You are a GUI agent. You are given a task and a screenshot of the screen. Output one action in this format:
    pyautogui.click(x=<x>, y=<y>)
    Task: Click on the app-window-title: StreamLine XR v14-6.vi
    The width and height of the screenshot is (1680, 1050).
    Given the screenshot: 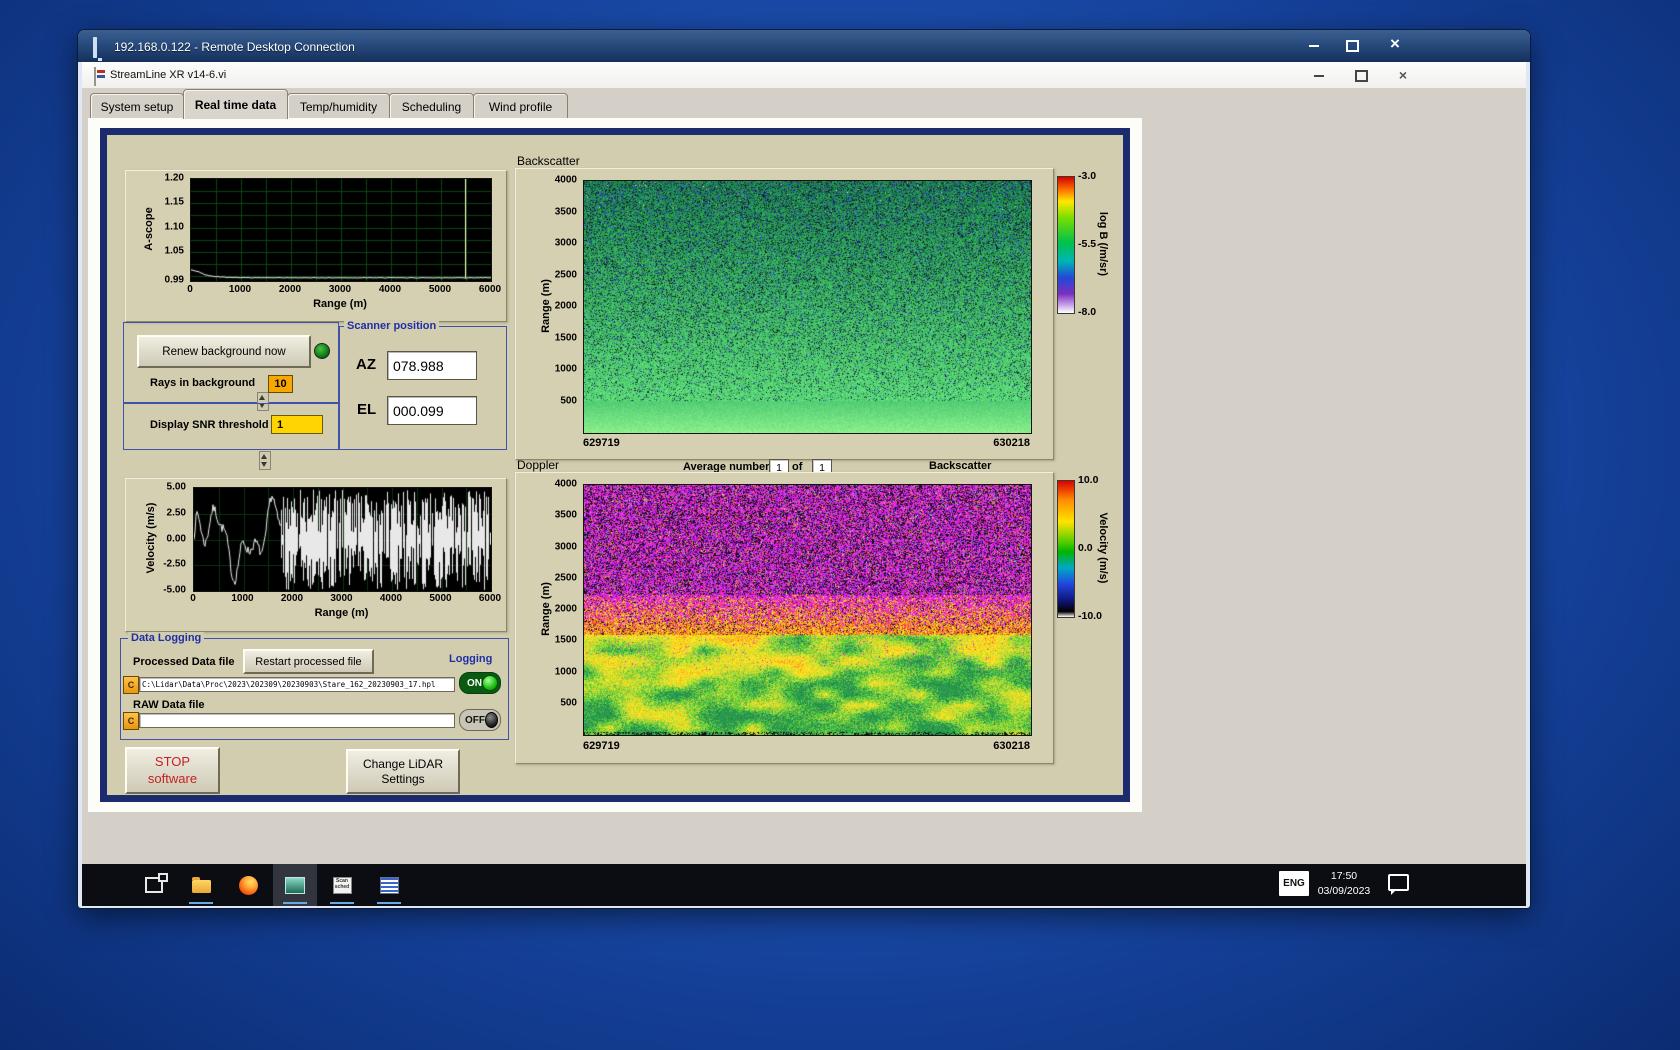 What is the action you would take?
    pyautogui.click(x=168, y=75)
    